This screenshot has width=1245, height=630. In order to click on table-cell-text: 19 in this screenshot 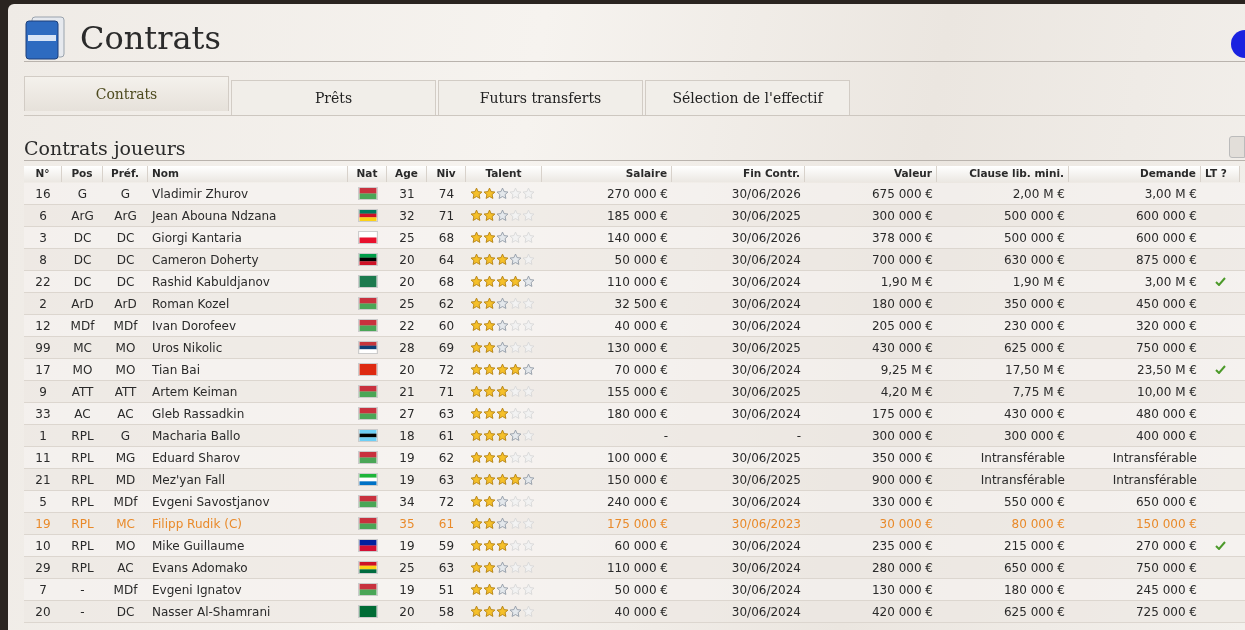, I will do `click(407, 546)`.